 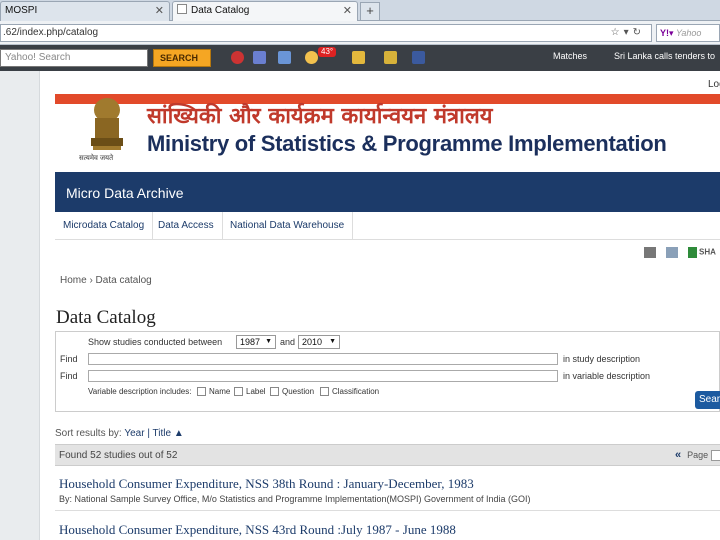 I want to click on yahoo-search-box: Y!▾ Yahoo, so click(x=688, y=33).